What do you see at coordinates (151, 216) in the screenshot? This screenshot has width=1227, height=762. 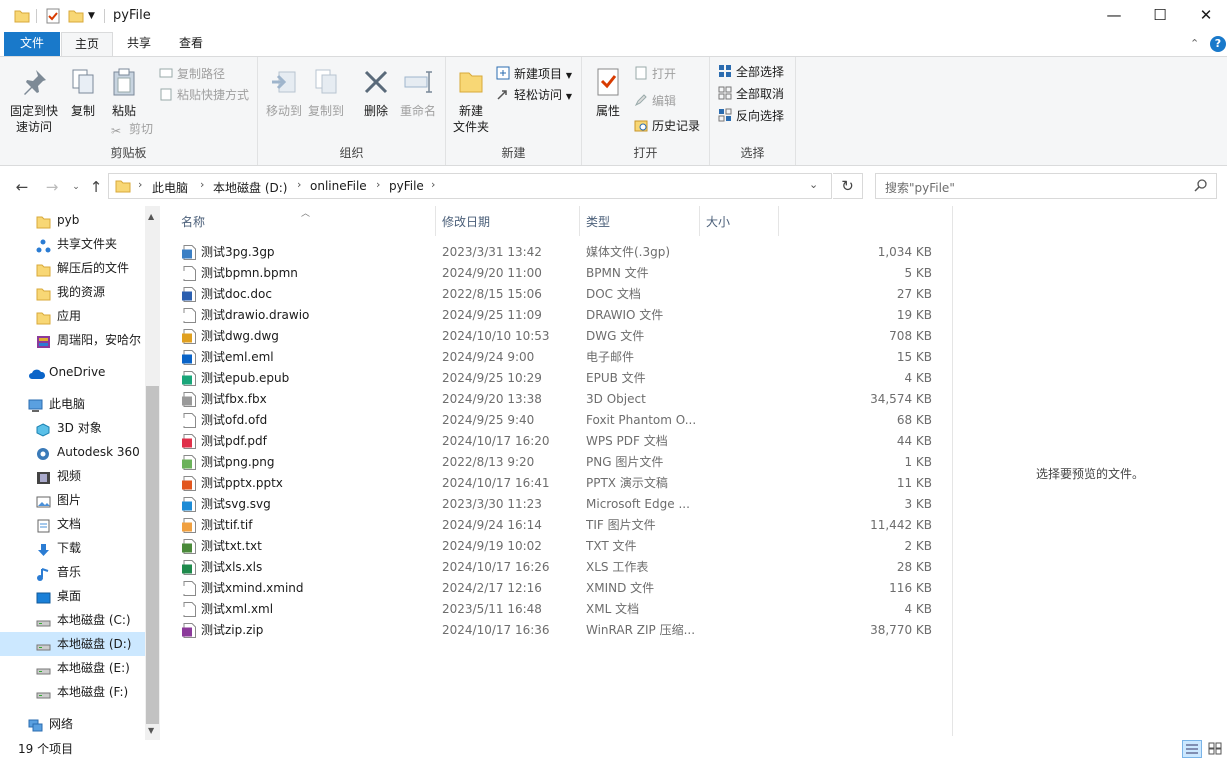 I see `scroll-up-icon: ▲` at bounding box center [151, 216].